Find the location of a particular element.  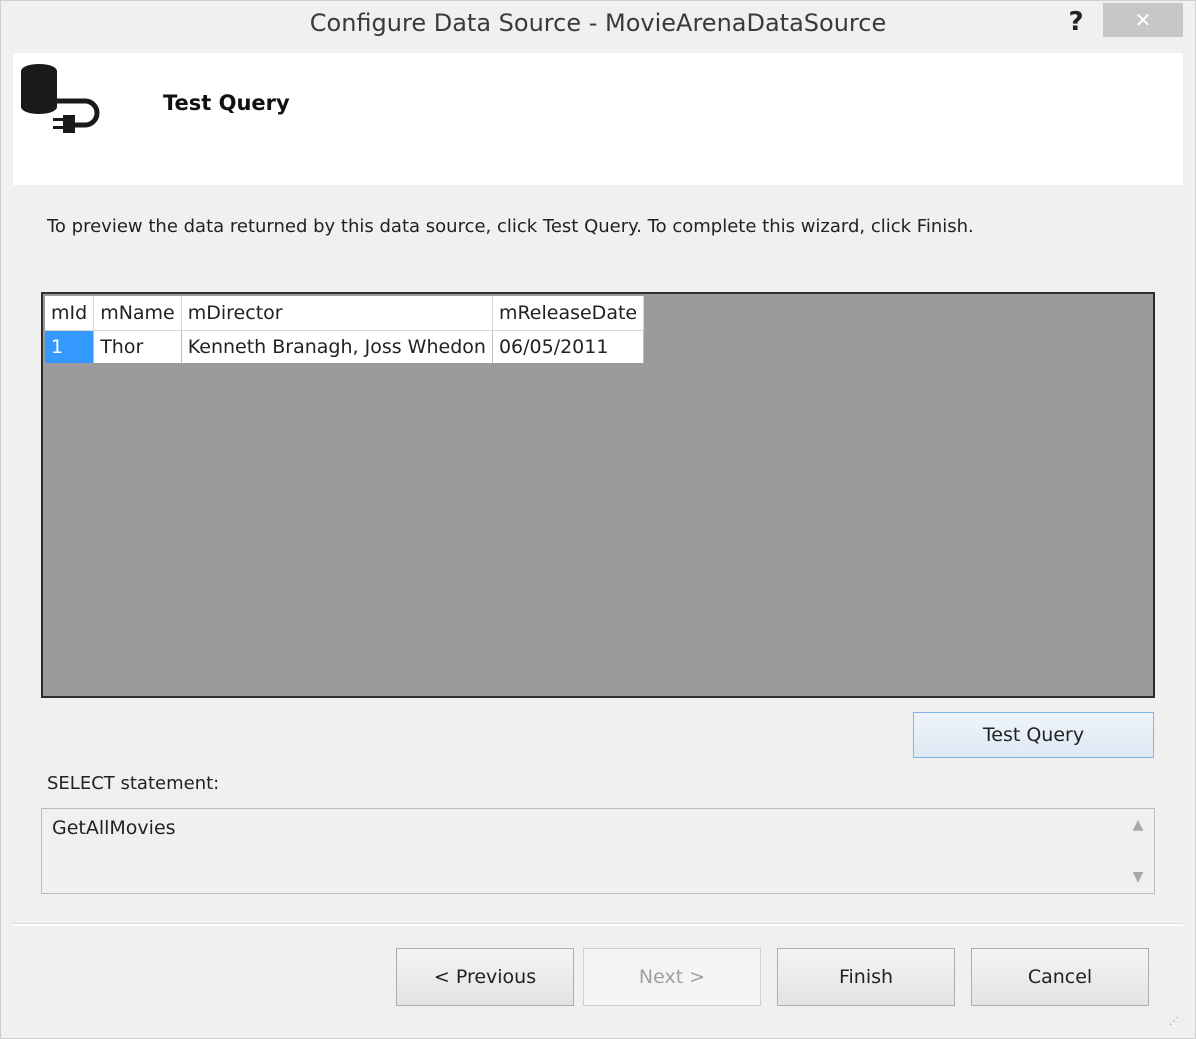

resize-grip-icon: ⋰ is located at coordinates (1175, 1022).